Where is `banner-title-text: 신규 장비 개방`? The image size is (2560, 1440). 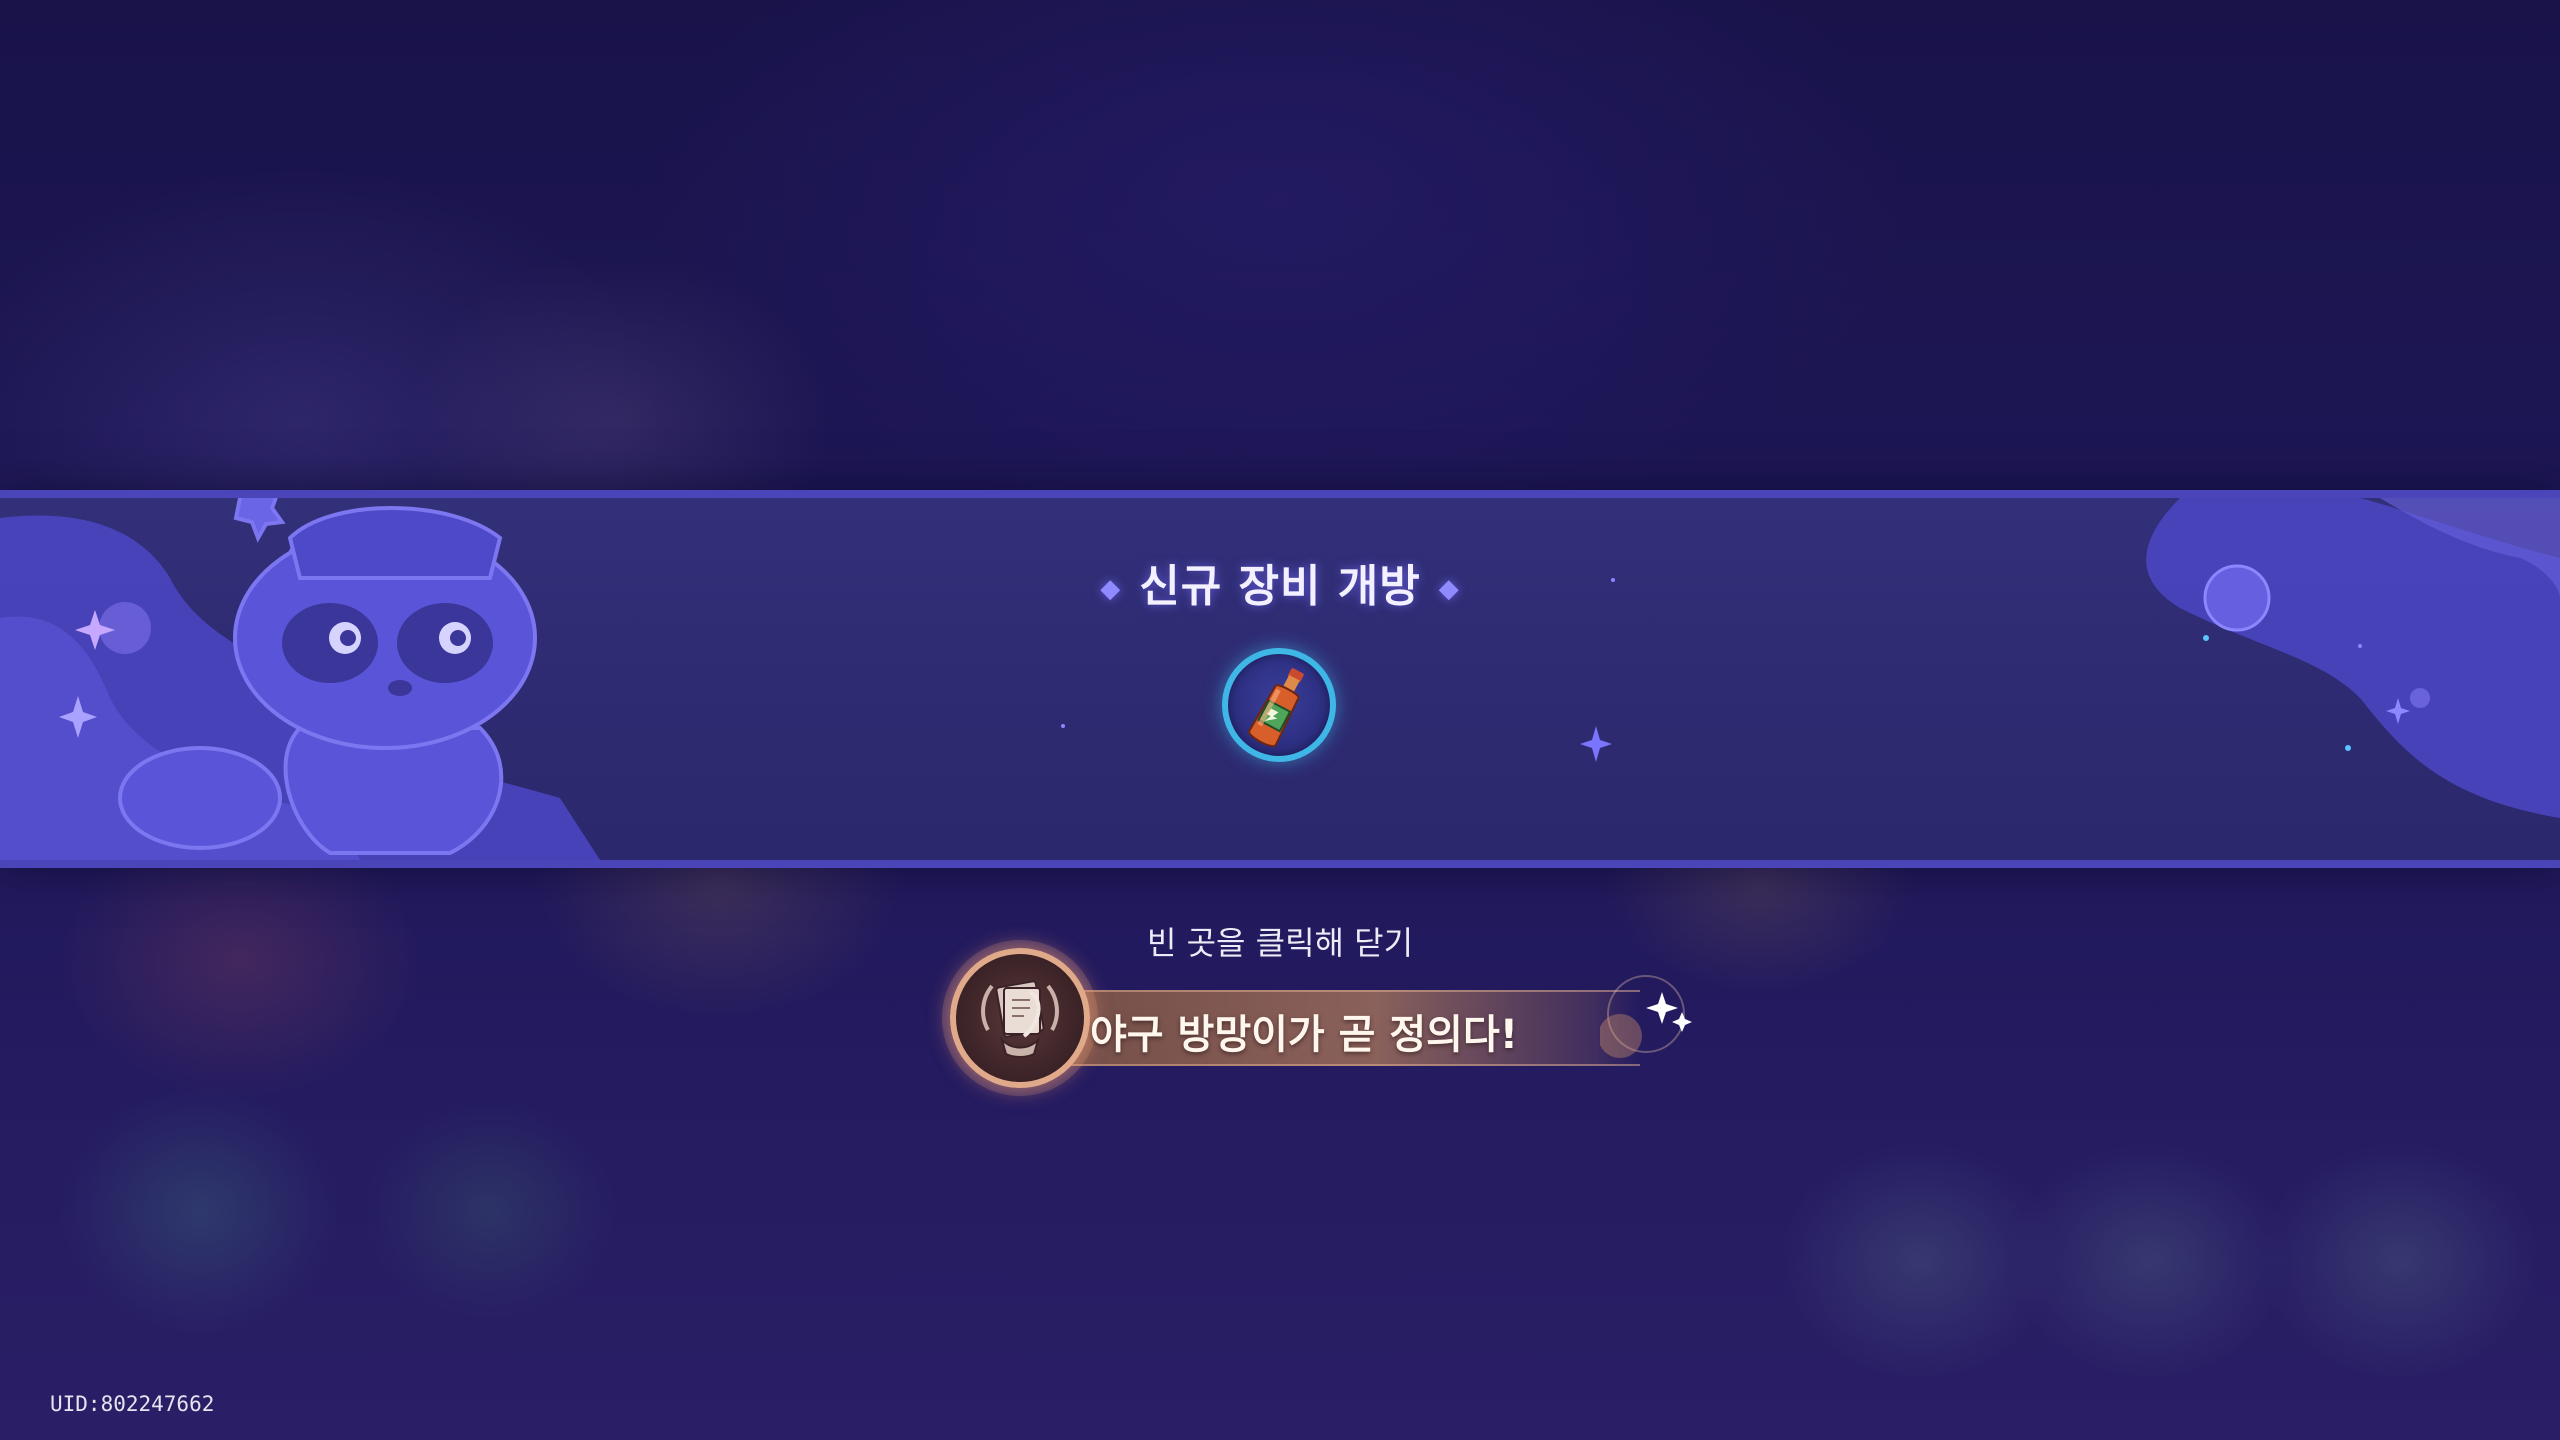
banner-title-text: 신규 장비 개방 is located at coordinates (1280, 586).